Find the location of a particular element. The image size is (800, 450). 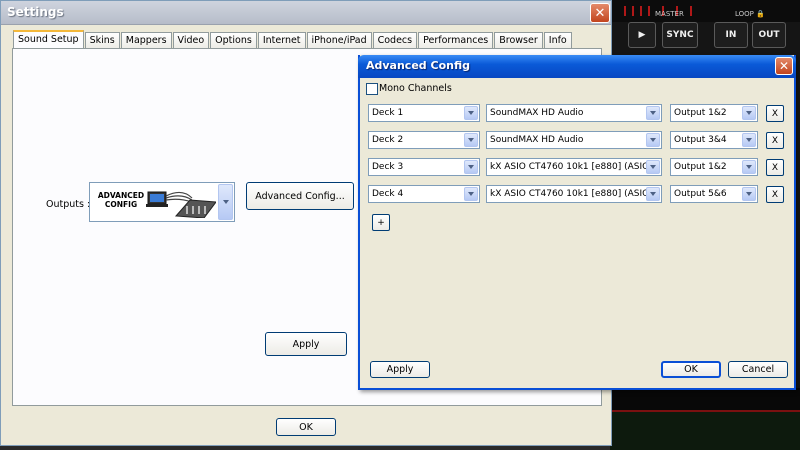

lock-icon: 🔒 is located at coordinates (760, 14).